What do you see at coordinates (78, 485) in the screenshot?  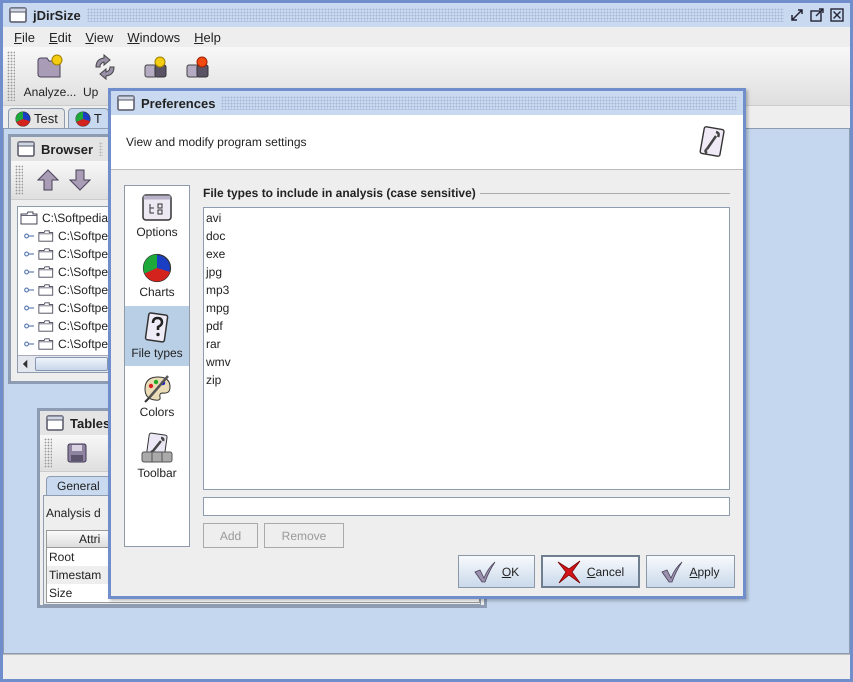 I see `tab: General` at bounding box center [78, 485].